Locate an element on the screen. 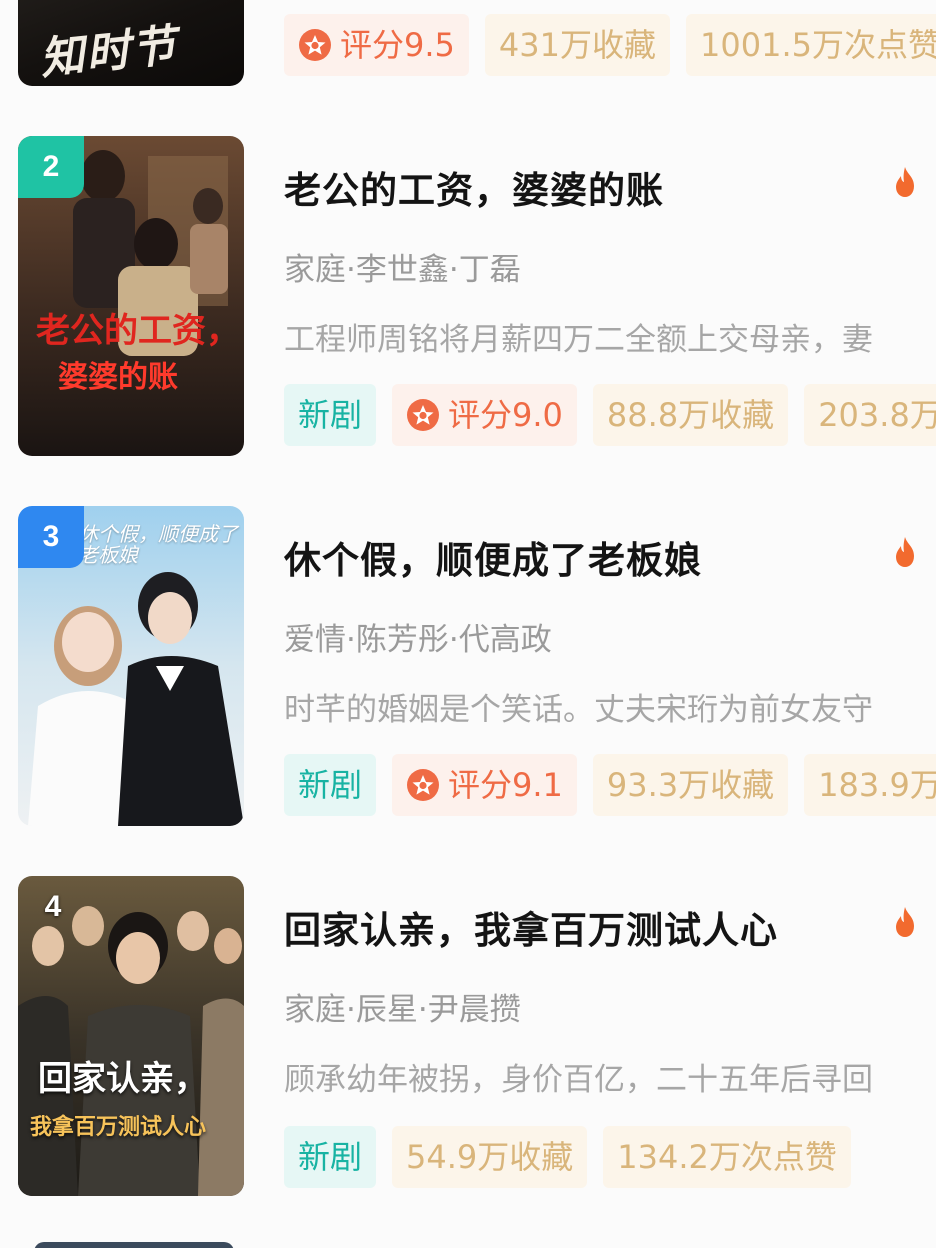  drama-cover: 老公的工资， 婆婆的账 2 is located at coordinates (131, 296).